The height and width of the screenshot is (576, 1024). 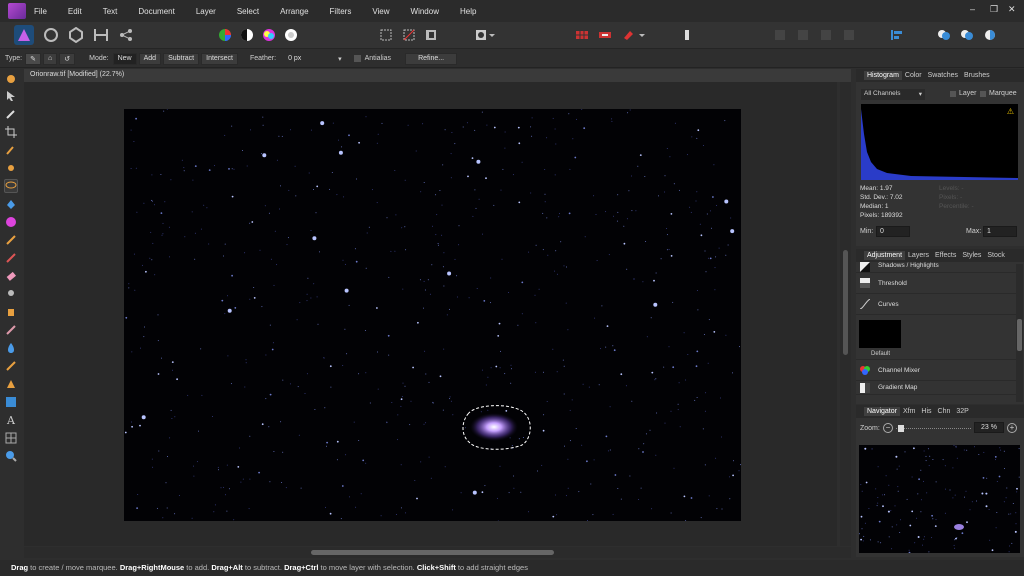 I want to click on assistant-icon, so click(x=687, y=35).